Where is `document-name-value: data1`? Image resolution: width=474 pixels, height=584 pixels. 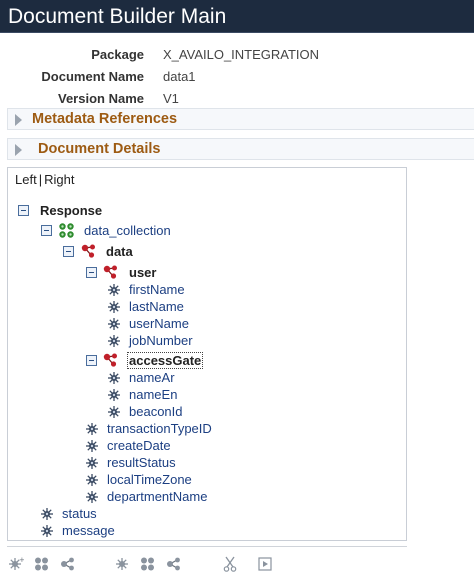
document-name-value: data1 is located at coordinates (179, 76).